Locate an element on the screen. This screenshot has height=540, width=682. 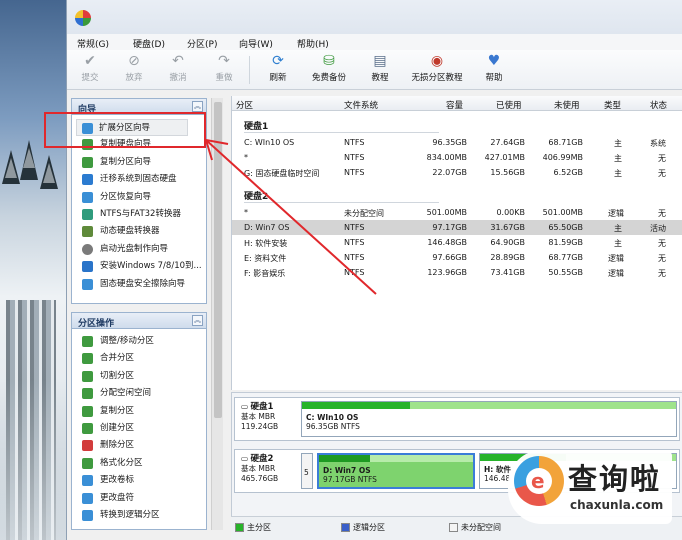
migrate-os-icon is located at coordinates (87, 180).